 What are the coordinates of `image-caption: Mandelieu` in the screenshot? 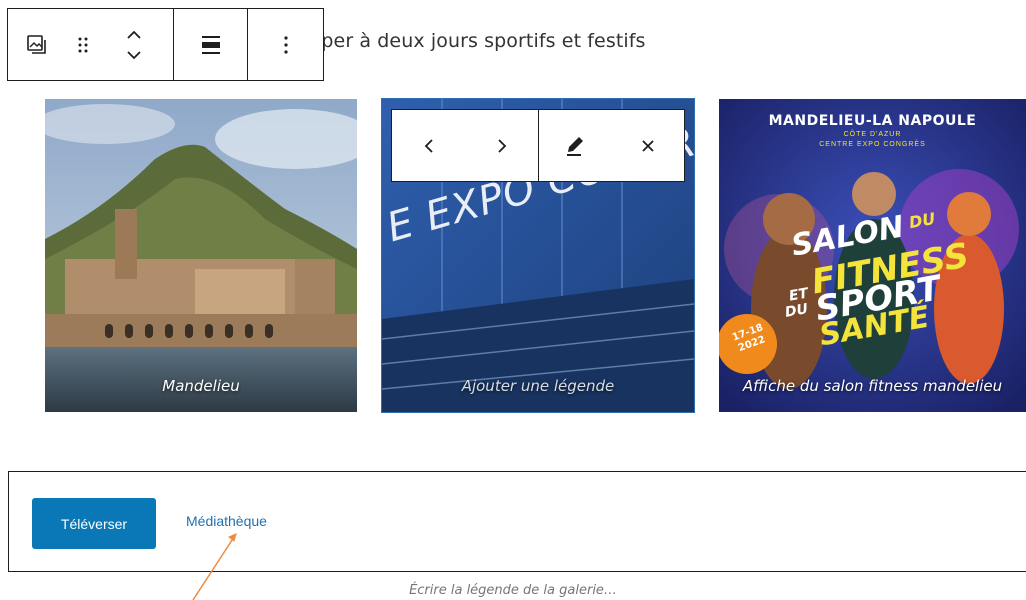 It's located at (201, 386).